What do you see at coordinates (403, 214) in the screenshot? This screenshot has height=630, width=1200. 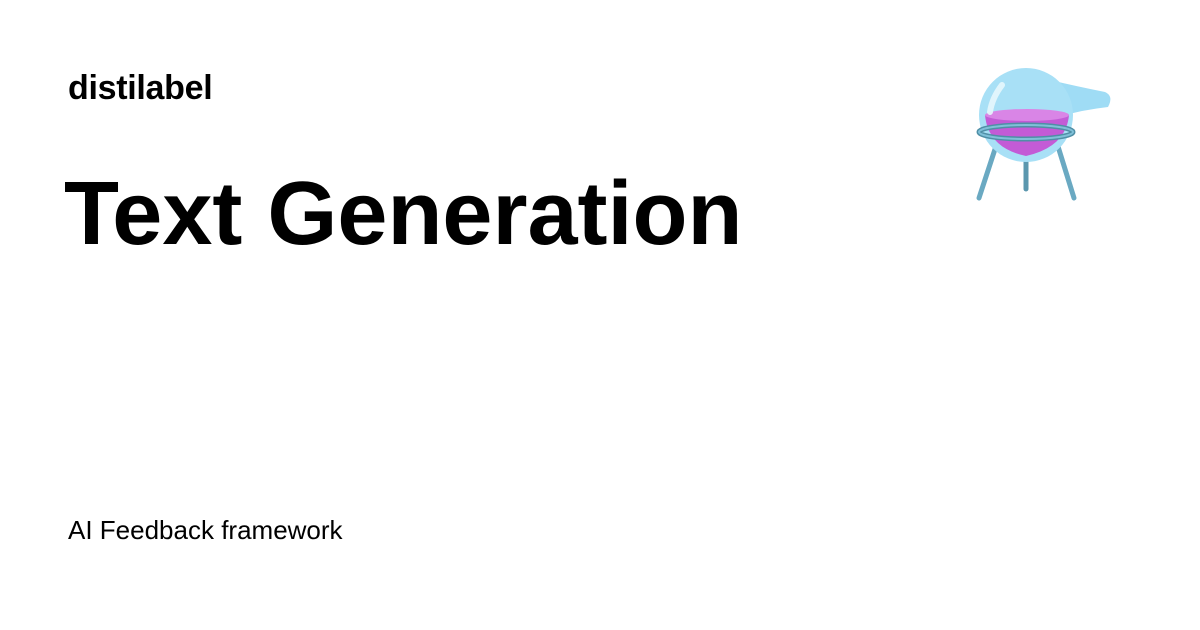 I see `page-title: Text Generation` at bounding box center [403, 214].